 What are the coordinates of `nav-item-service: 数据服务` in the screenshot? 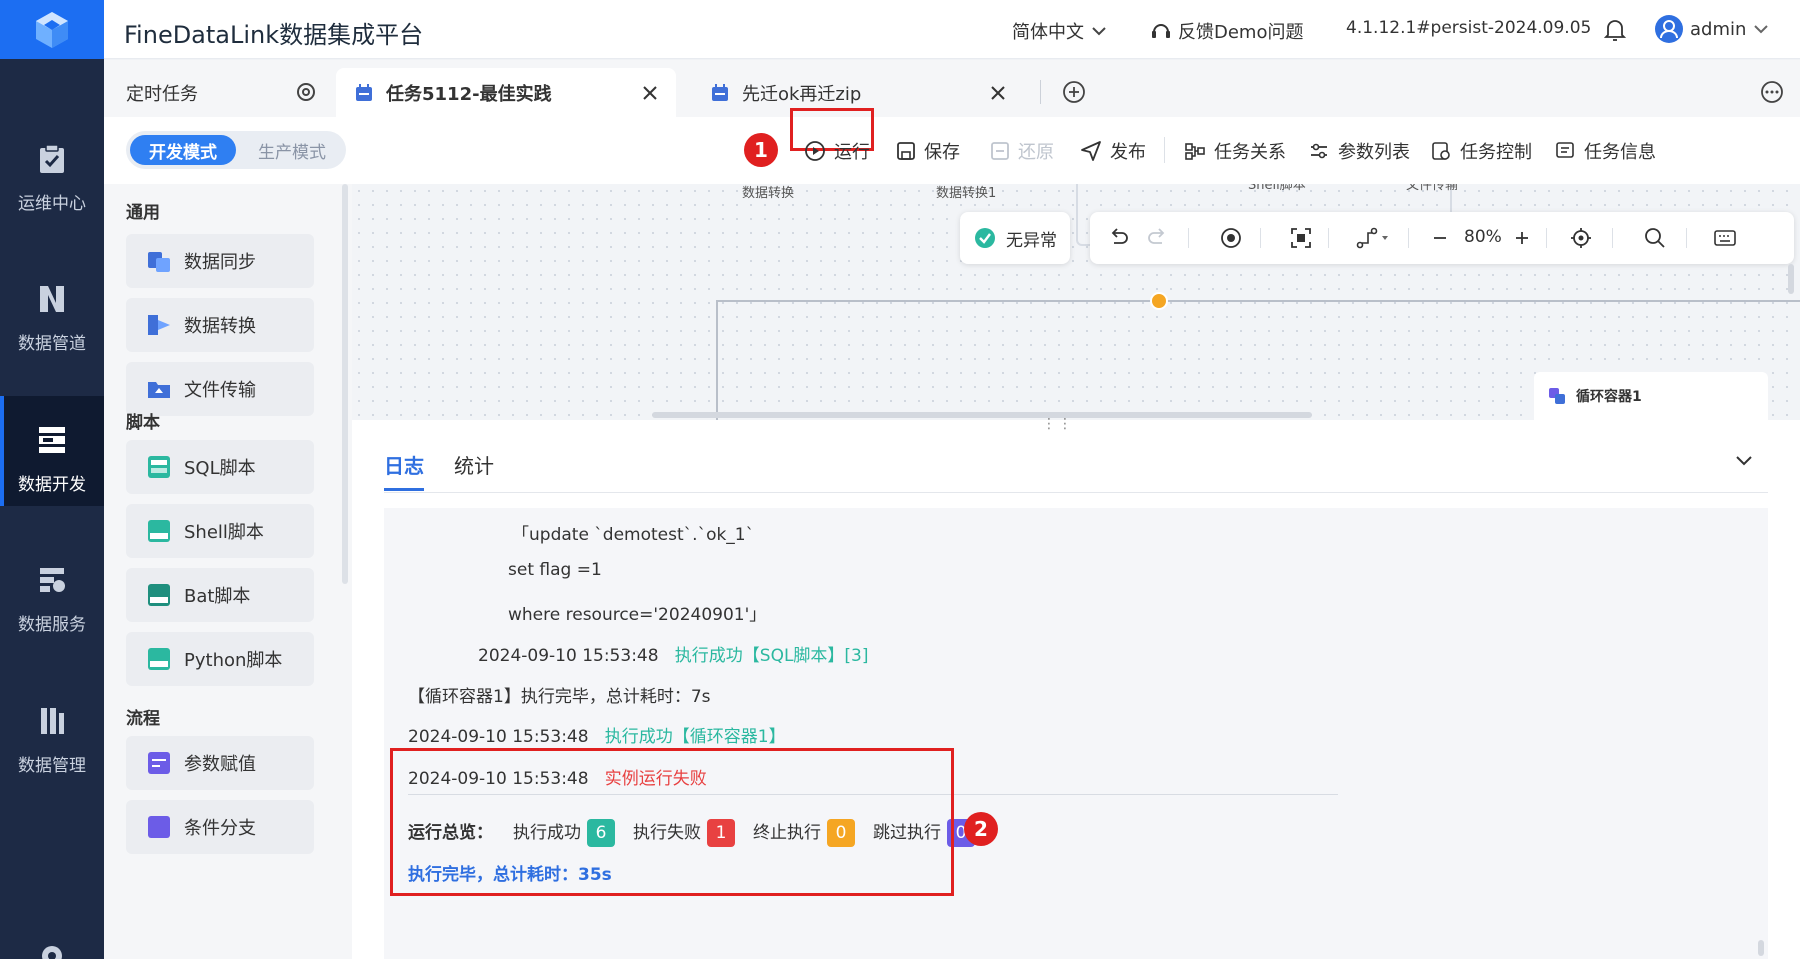 It's located at (52, 591).